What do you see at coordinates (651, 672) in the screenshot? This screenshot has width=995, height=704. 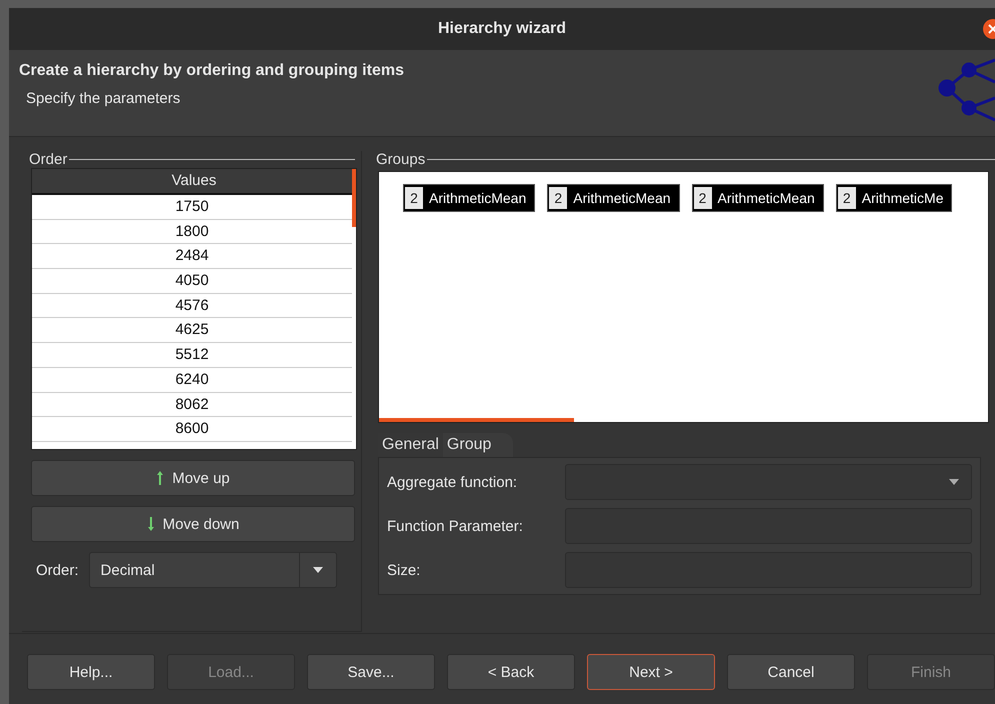 I see `wizard-button: Next >` at bounding box center [651, 672].